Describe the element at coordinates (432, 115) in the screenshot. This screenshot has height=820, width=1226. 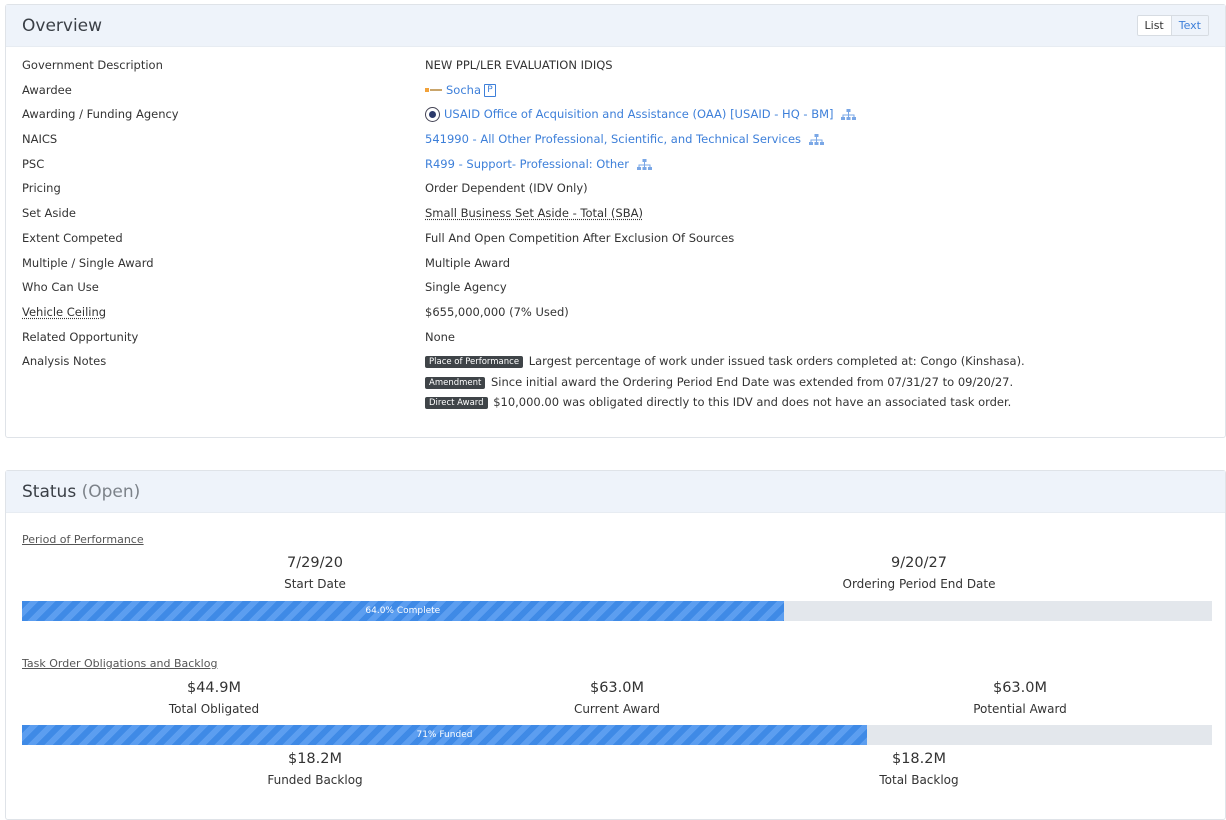
I see `usaid-seal-icon` at that location.